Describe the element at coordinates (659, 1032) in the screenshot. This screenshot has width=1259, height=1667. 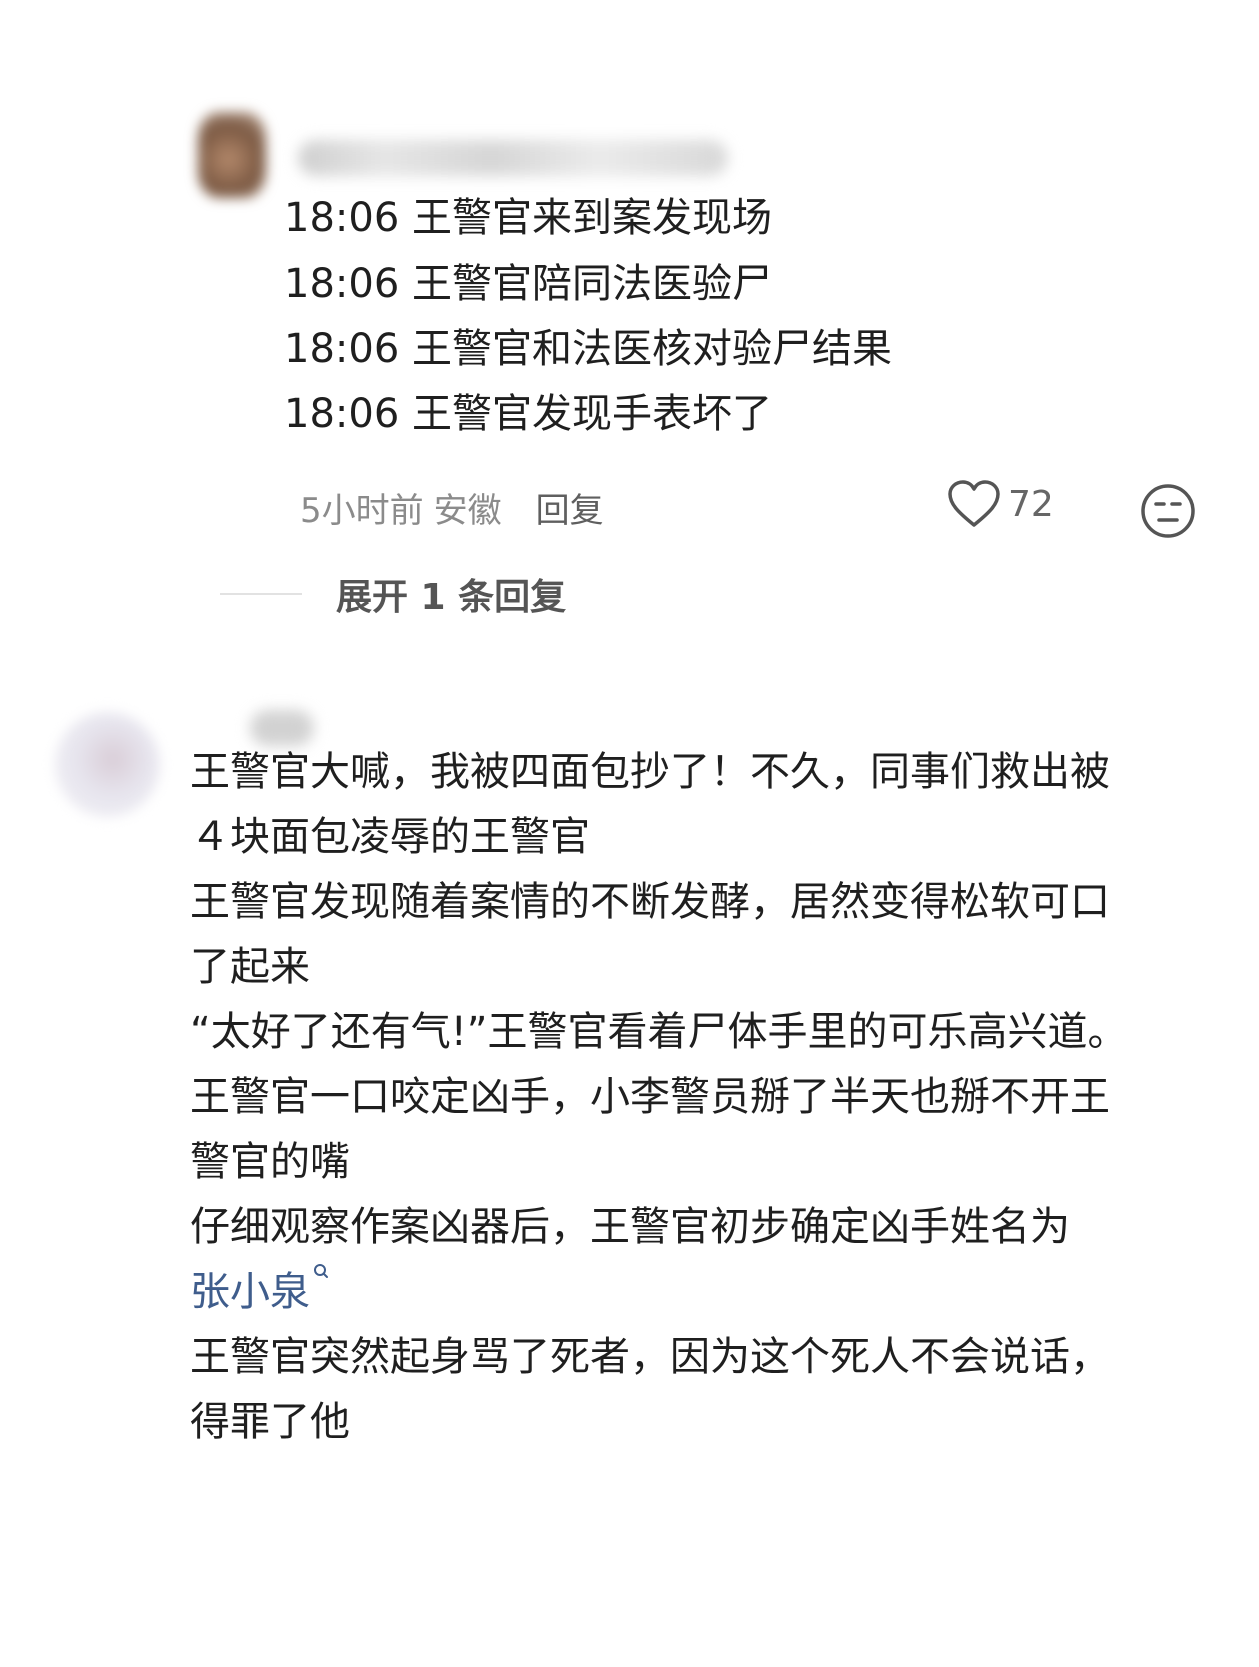
I see `comment-line: “太好了还有气!”王警官看着尸体手里的可乐高兴道。` at that location.